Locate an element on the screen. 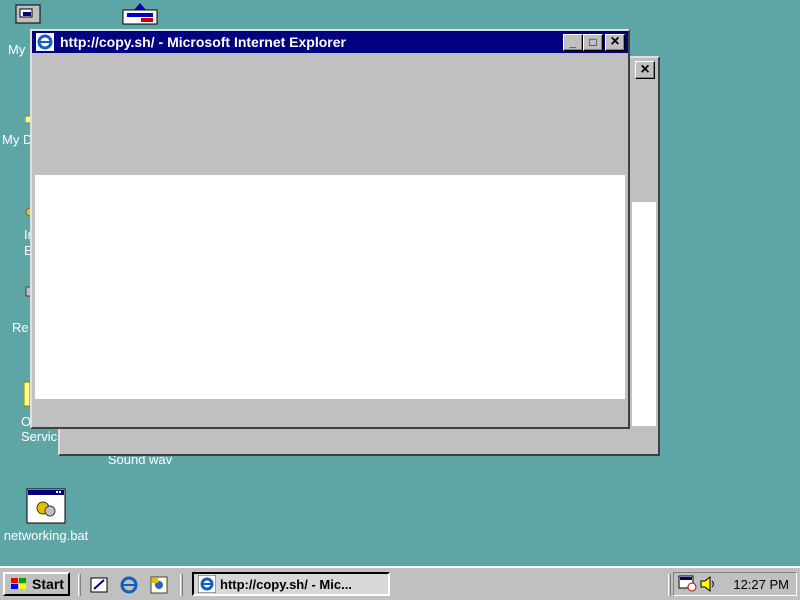  close-button: × is located at coordinates (615, 42).